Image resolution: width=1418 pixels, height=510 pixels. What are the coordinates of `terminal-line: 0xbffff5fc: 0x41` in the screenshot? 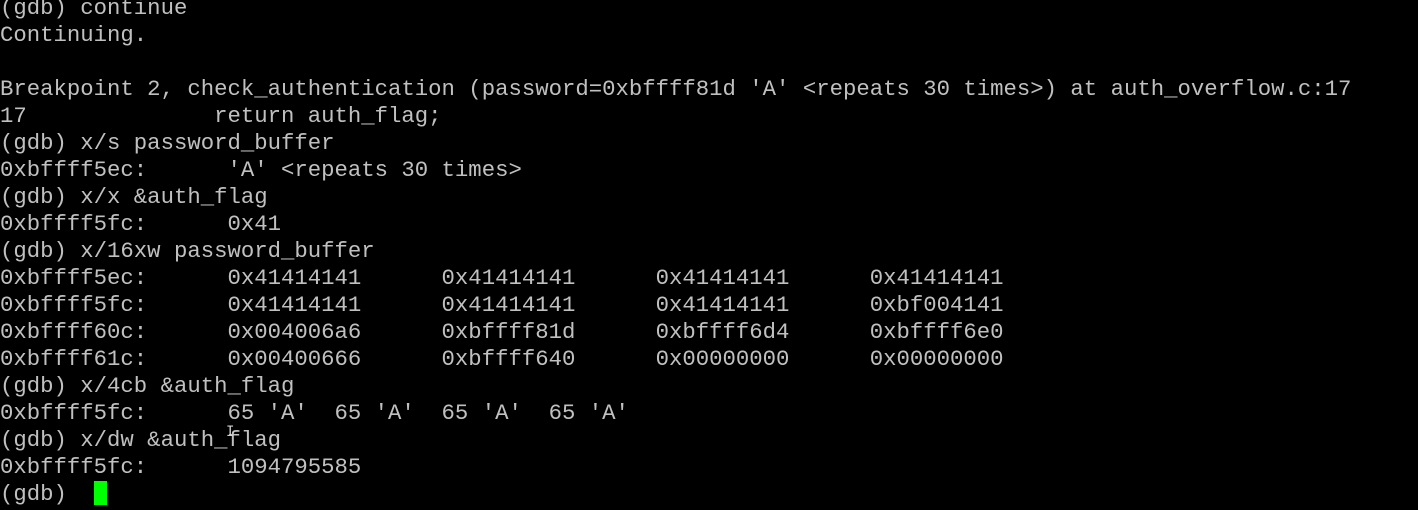 It's located at (140, 224).